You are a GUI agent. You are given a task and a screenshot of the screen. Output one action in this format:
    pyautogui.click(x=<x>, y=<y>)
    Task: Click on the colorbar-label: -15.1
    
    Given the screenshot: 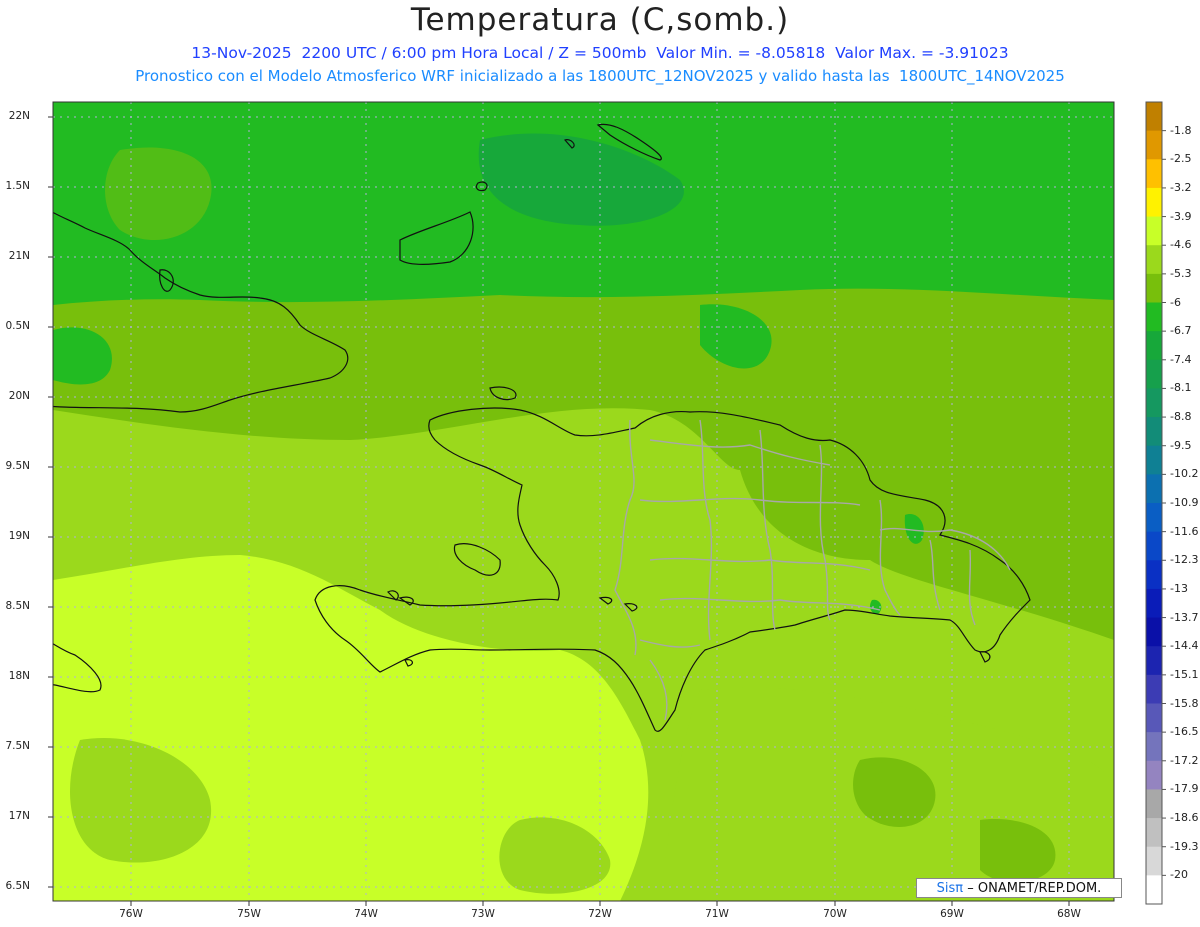 What is the action you would take?
    pyautogui.click(x=1184, y=674)
    